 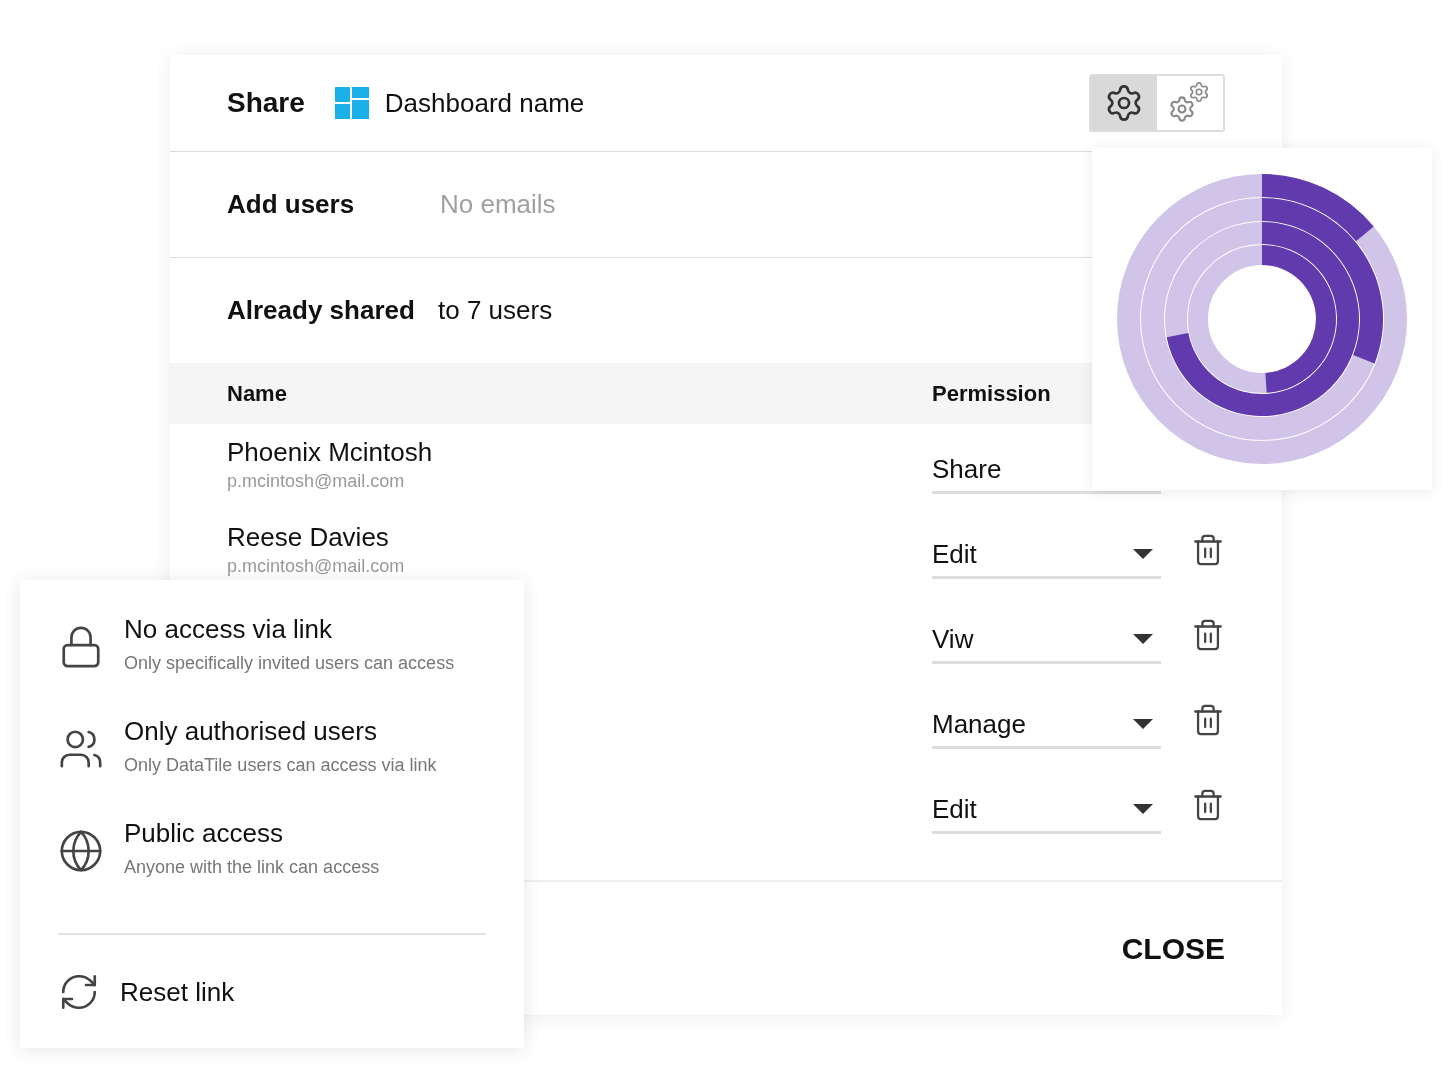 What do you see at coordinates (252, 867) in the screenshot?
I see `option-description: Anyone with the link can access` at bounding box center [252, 867].